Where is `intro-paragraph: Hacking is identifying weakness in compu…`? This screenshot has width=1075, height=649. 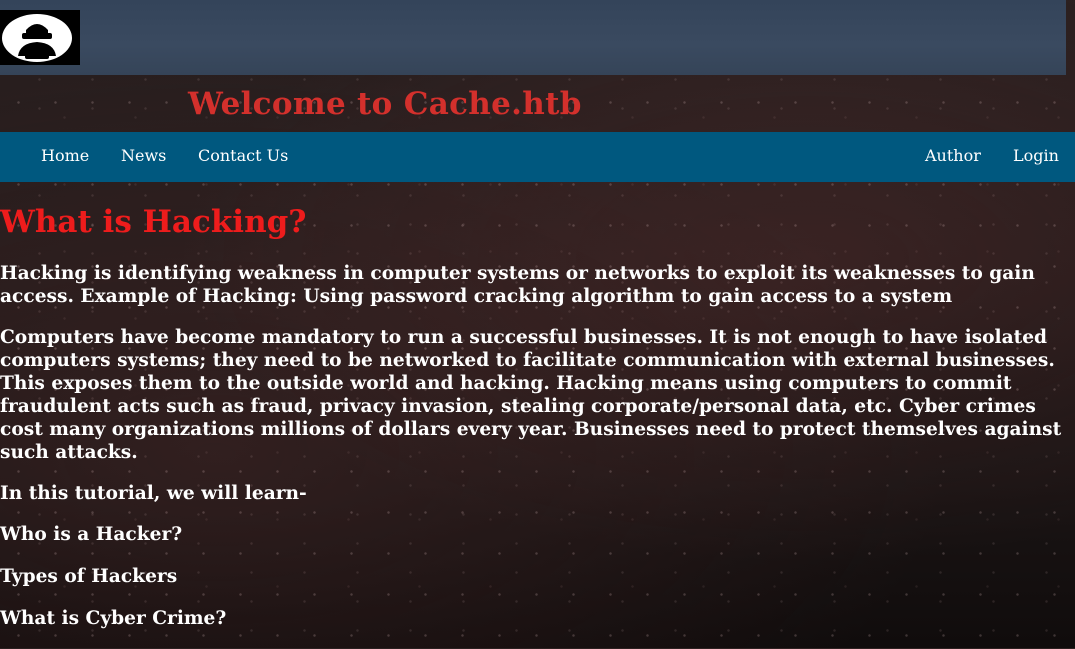
intro-paragraph: Hacking is identifying weakness in compu… is located at coordinates (517, 285).